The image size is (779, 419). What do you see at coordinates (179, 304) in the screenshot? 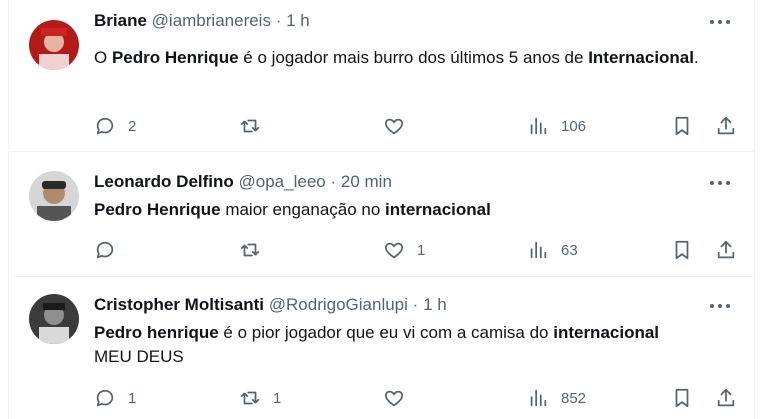
I see `author-name: Cristopher Moltisanti` at bounding box center [179, 304].